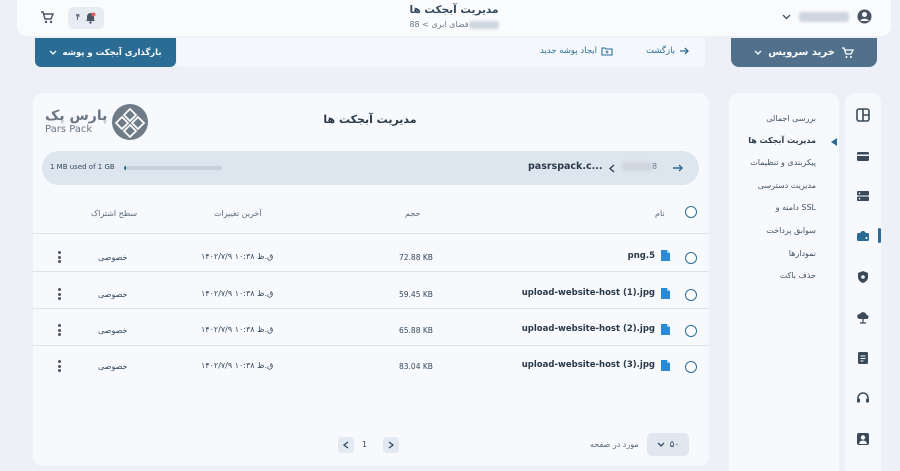  Describe the element at coordinates (114, 213) in the screenshot. I see `column-header-access: سطح اشتراک` at that location.